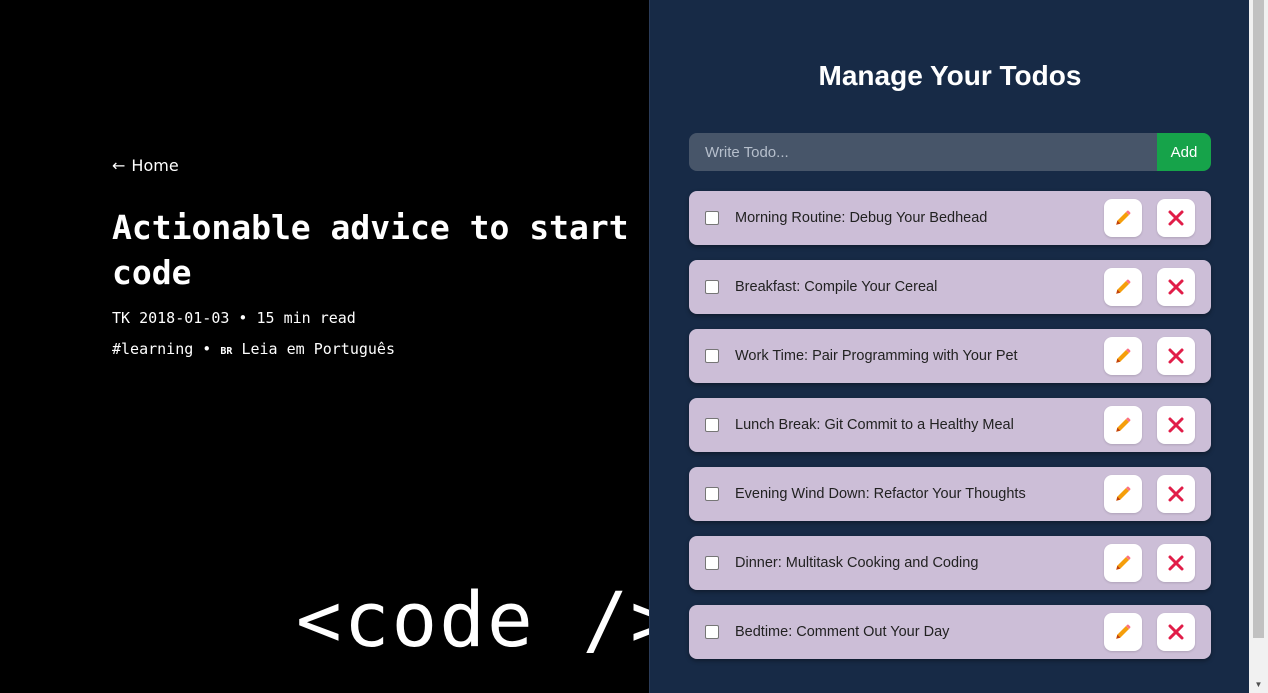 Image resolution: width=1268 pixels, height=693 pixels. Describe the element at coordinates (166, 349) in the screenshot. I see `tag-learning: #learning •` at that location.